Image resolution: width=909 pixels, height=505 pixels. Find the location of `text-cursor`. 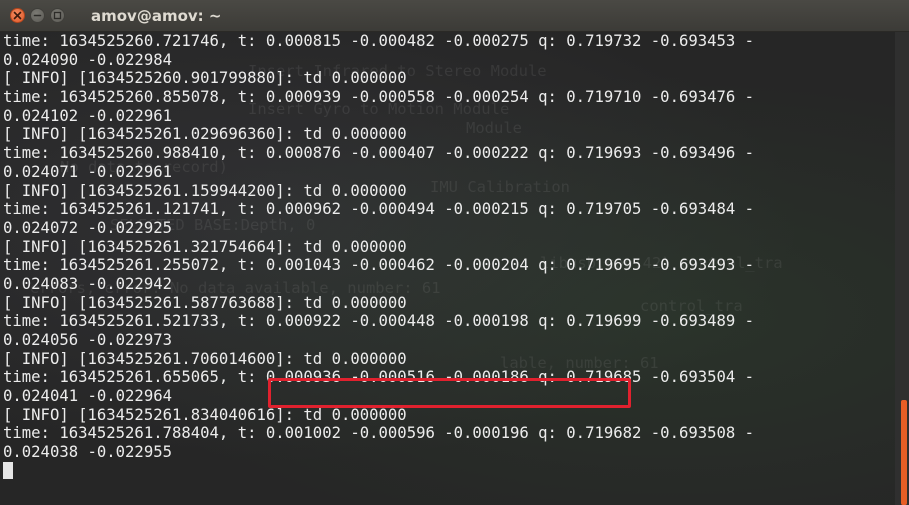

text-cursor is located at coordinates (8, 470).